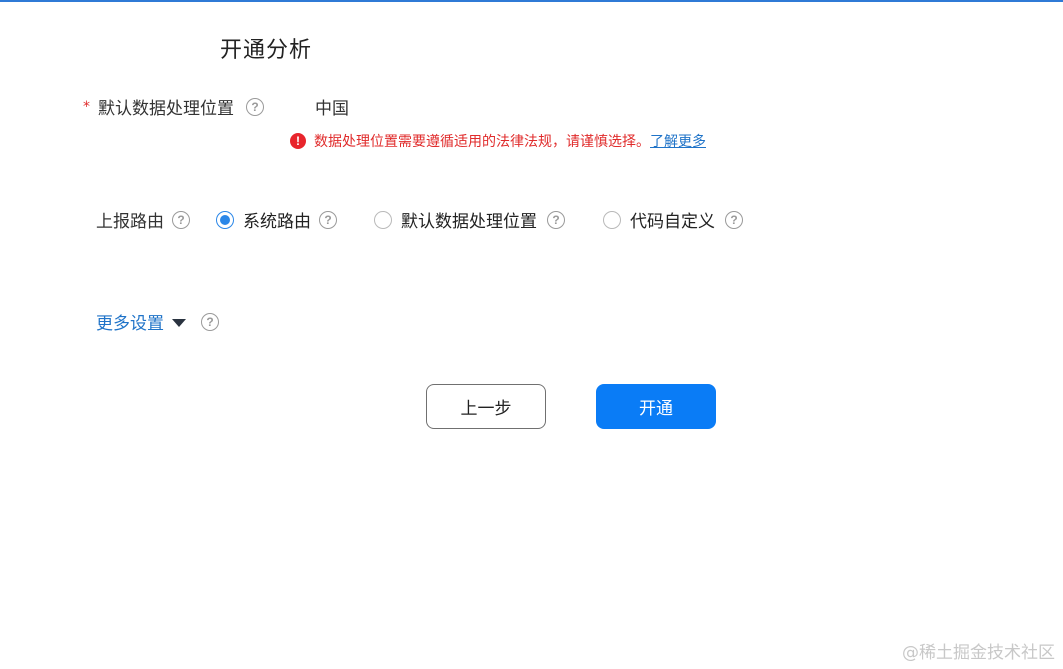 This screenshot has height=669, width=1063. I want to click on prev-step-button: 上一步, so click(486, 406).